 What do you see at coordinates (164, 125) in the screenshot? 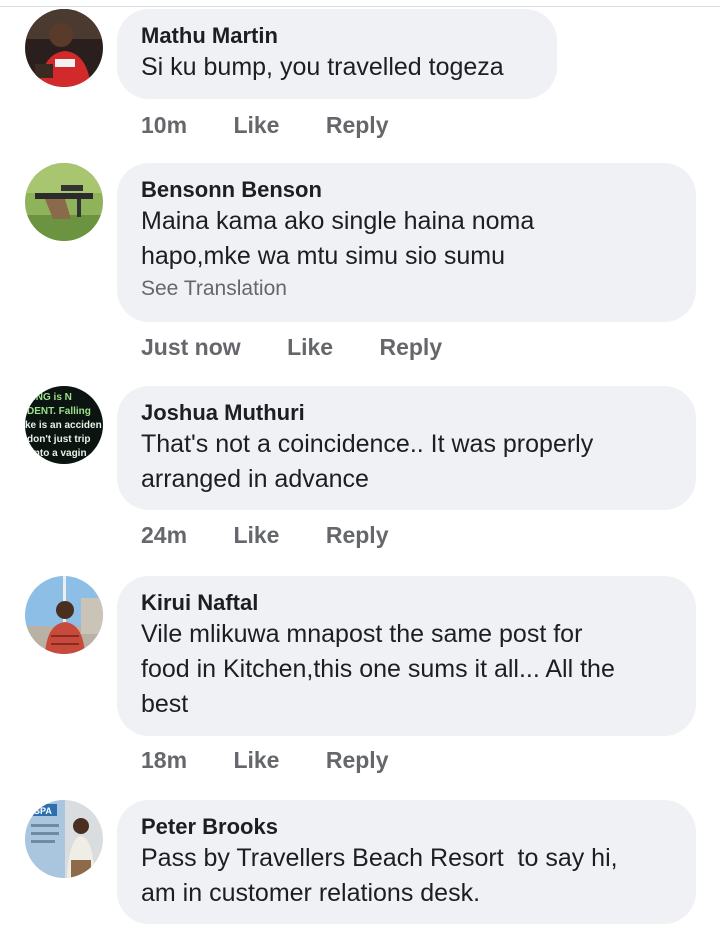
I see `comment-timestamp: 10m` at bounding box center [164, 125].